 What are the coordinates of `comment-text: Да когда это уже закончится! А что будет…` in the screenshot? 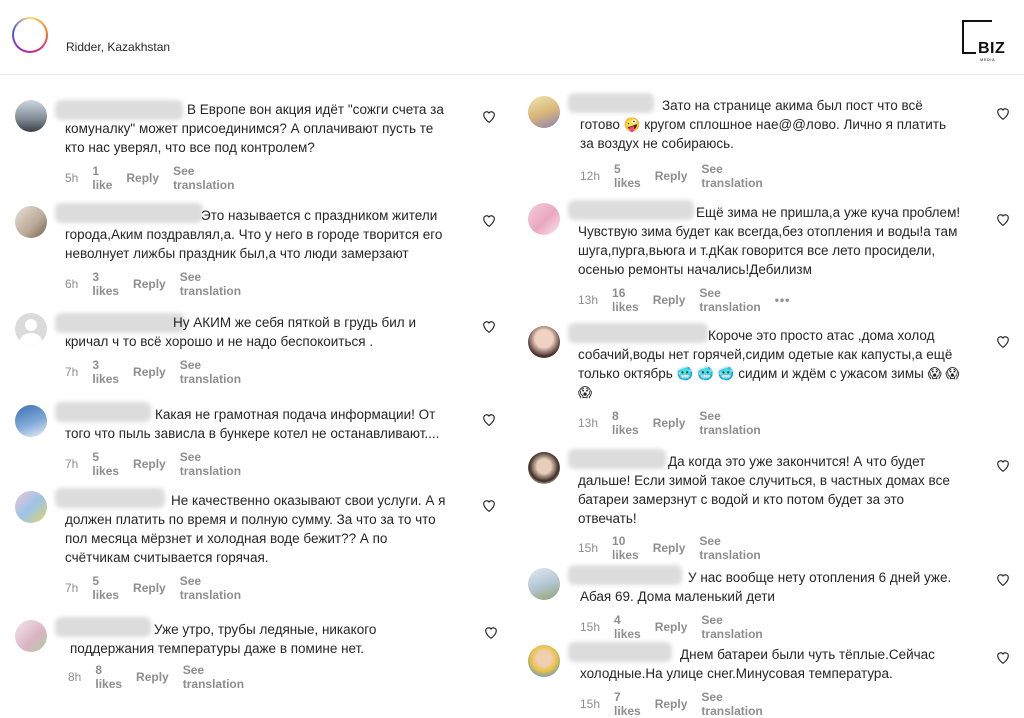 It's located at (764, 490).